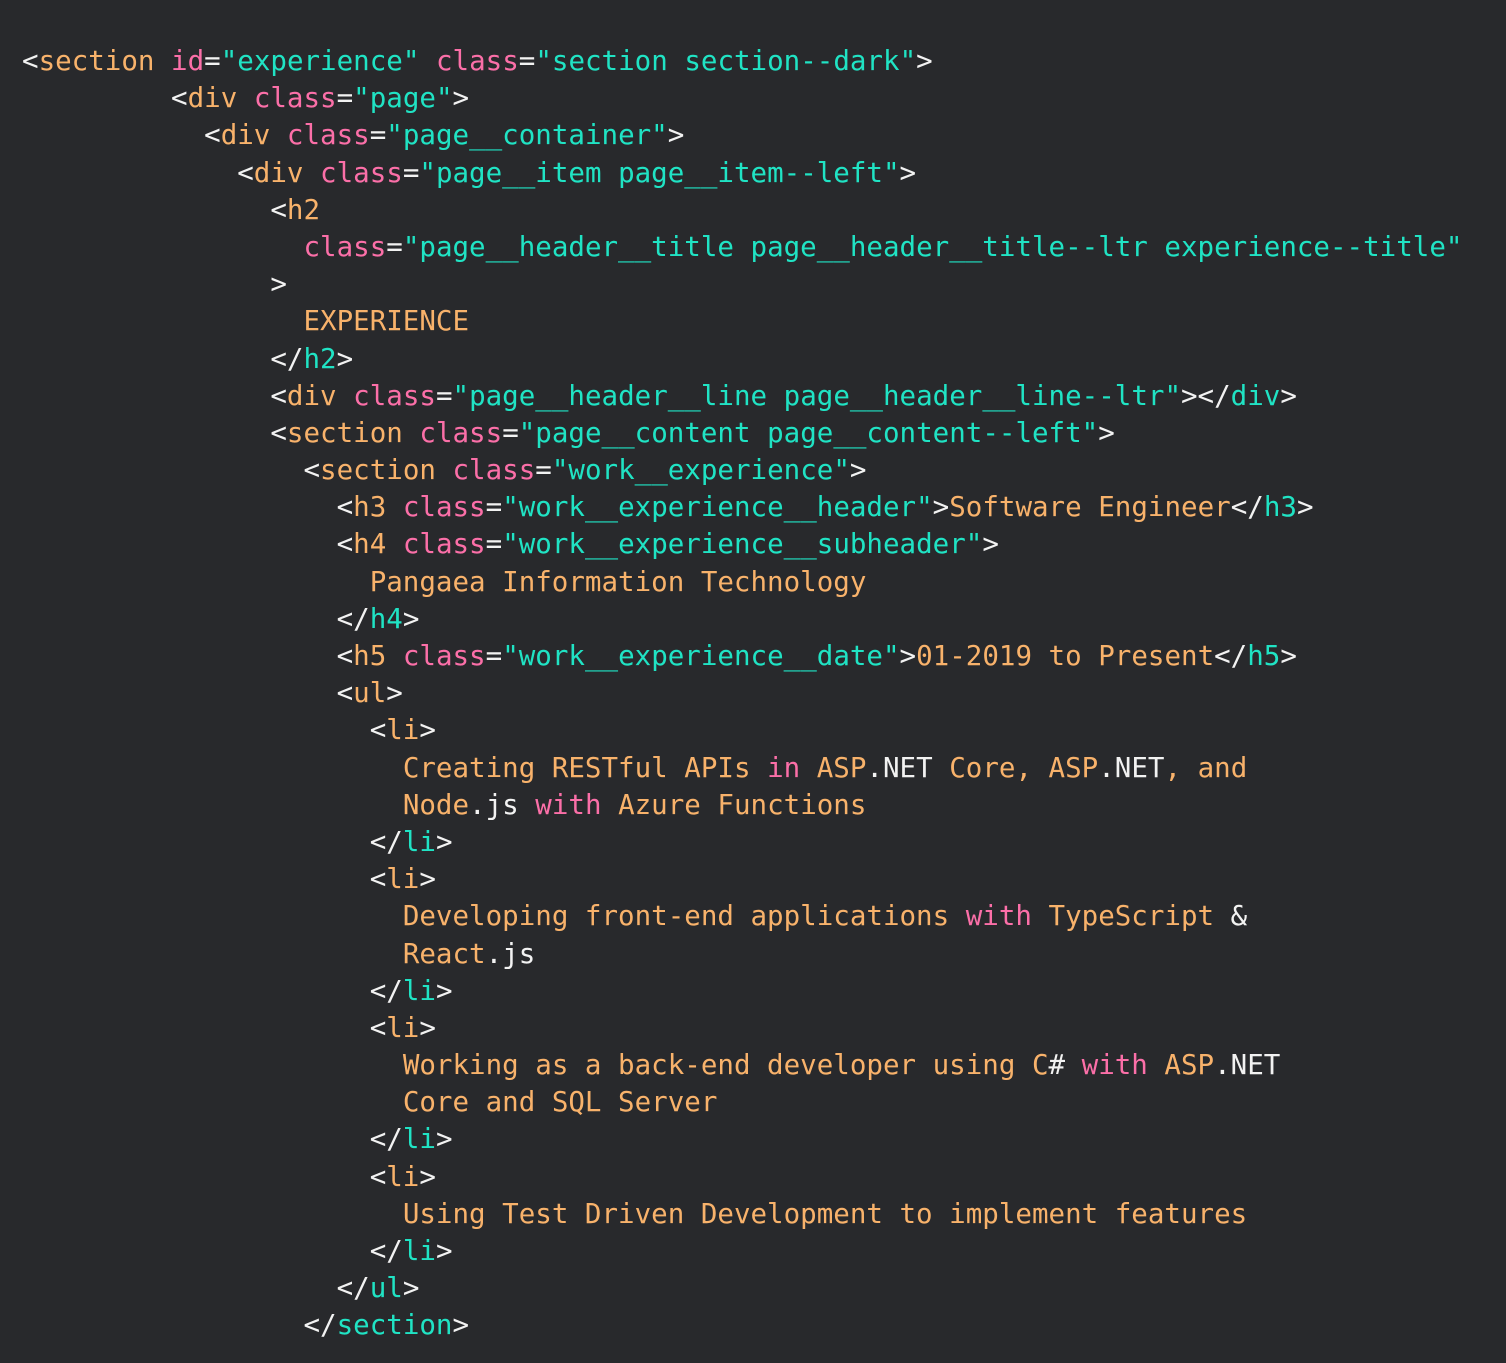 This screenshot has height=1363, width=1506. What do you see at coordinates (212, 98) in the screenshot?
I see `tag-name-token: div` at bounding box center [212, 98].